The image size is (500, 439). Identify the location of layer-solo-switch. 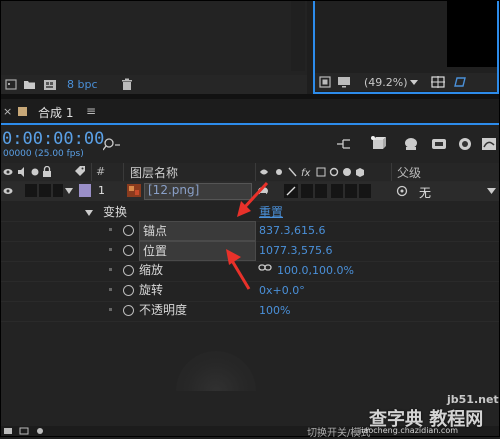
(45, 190).